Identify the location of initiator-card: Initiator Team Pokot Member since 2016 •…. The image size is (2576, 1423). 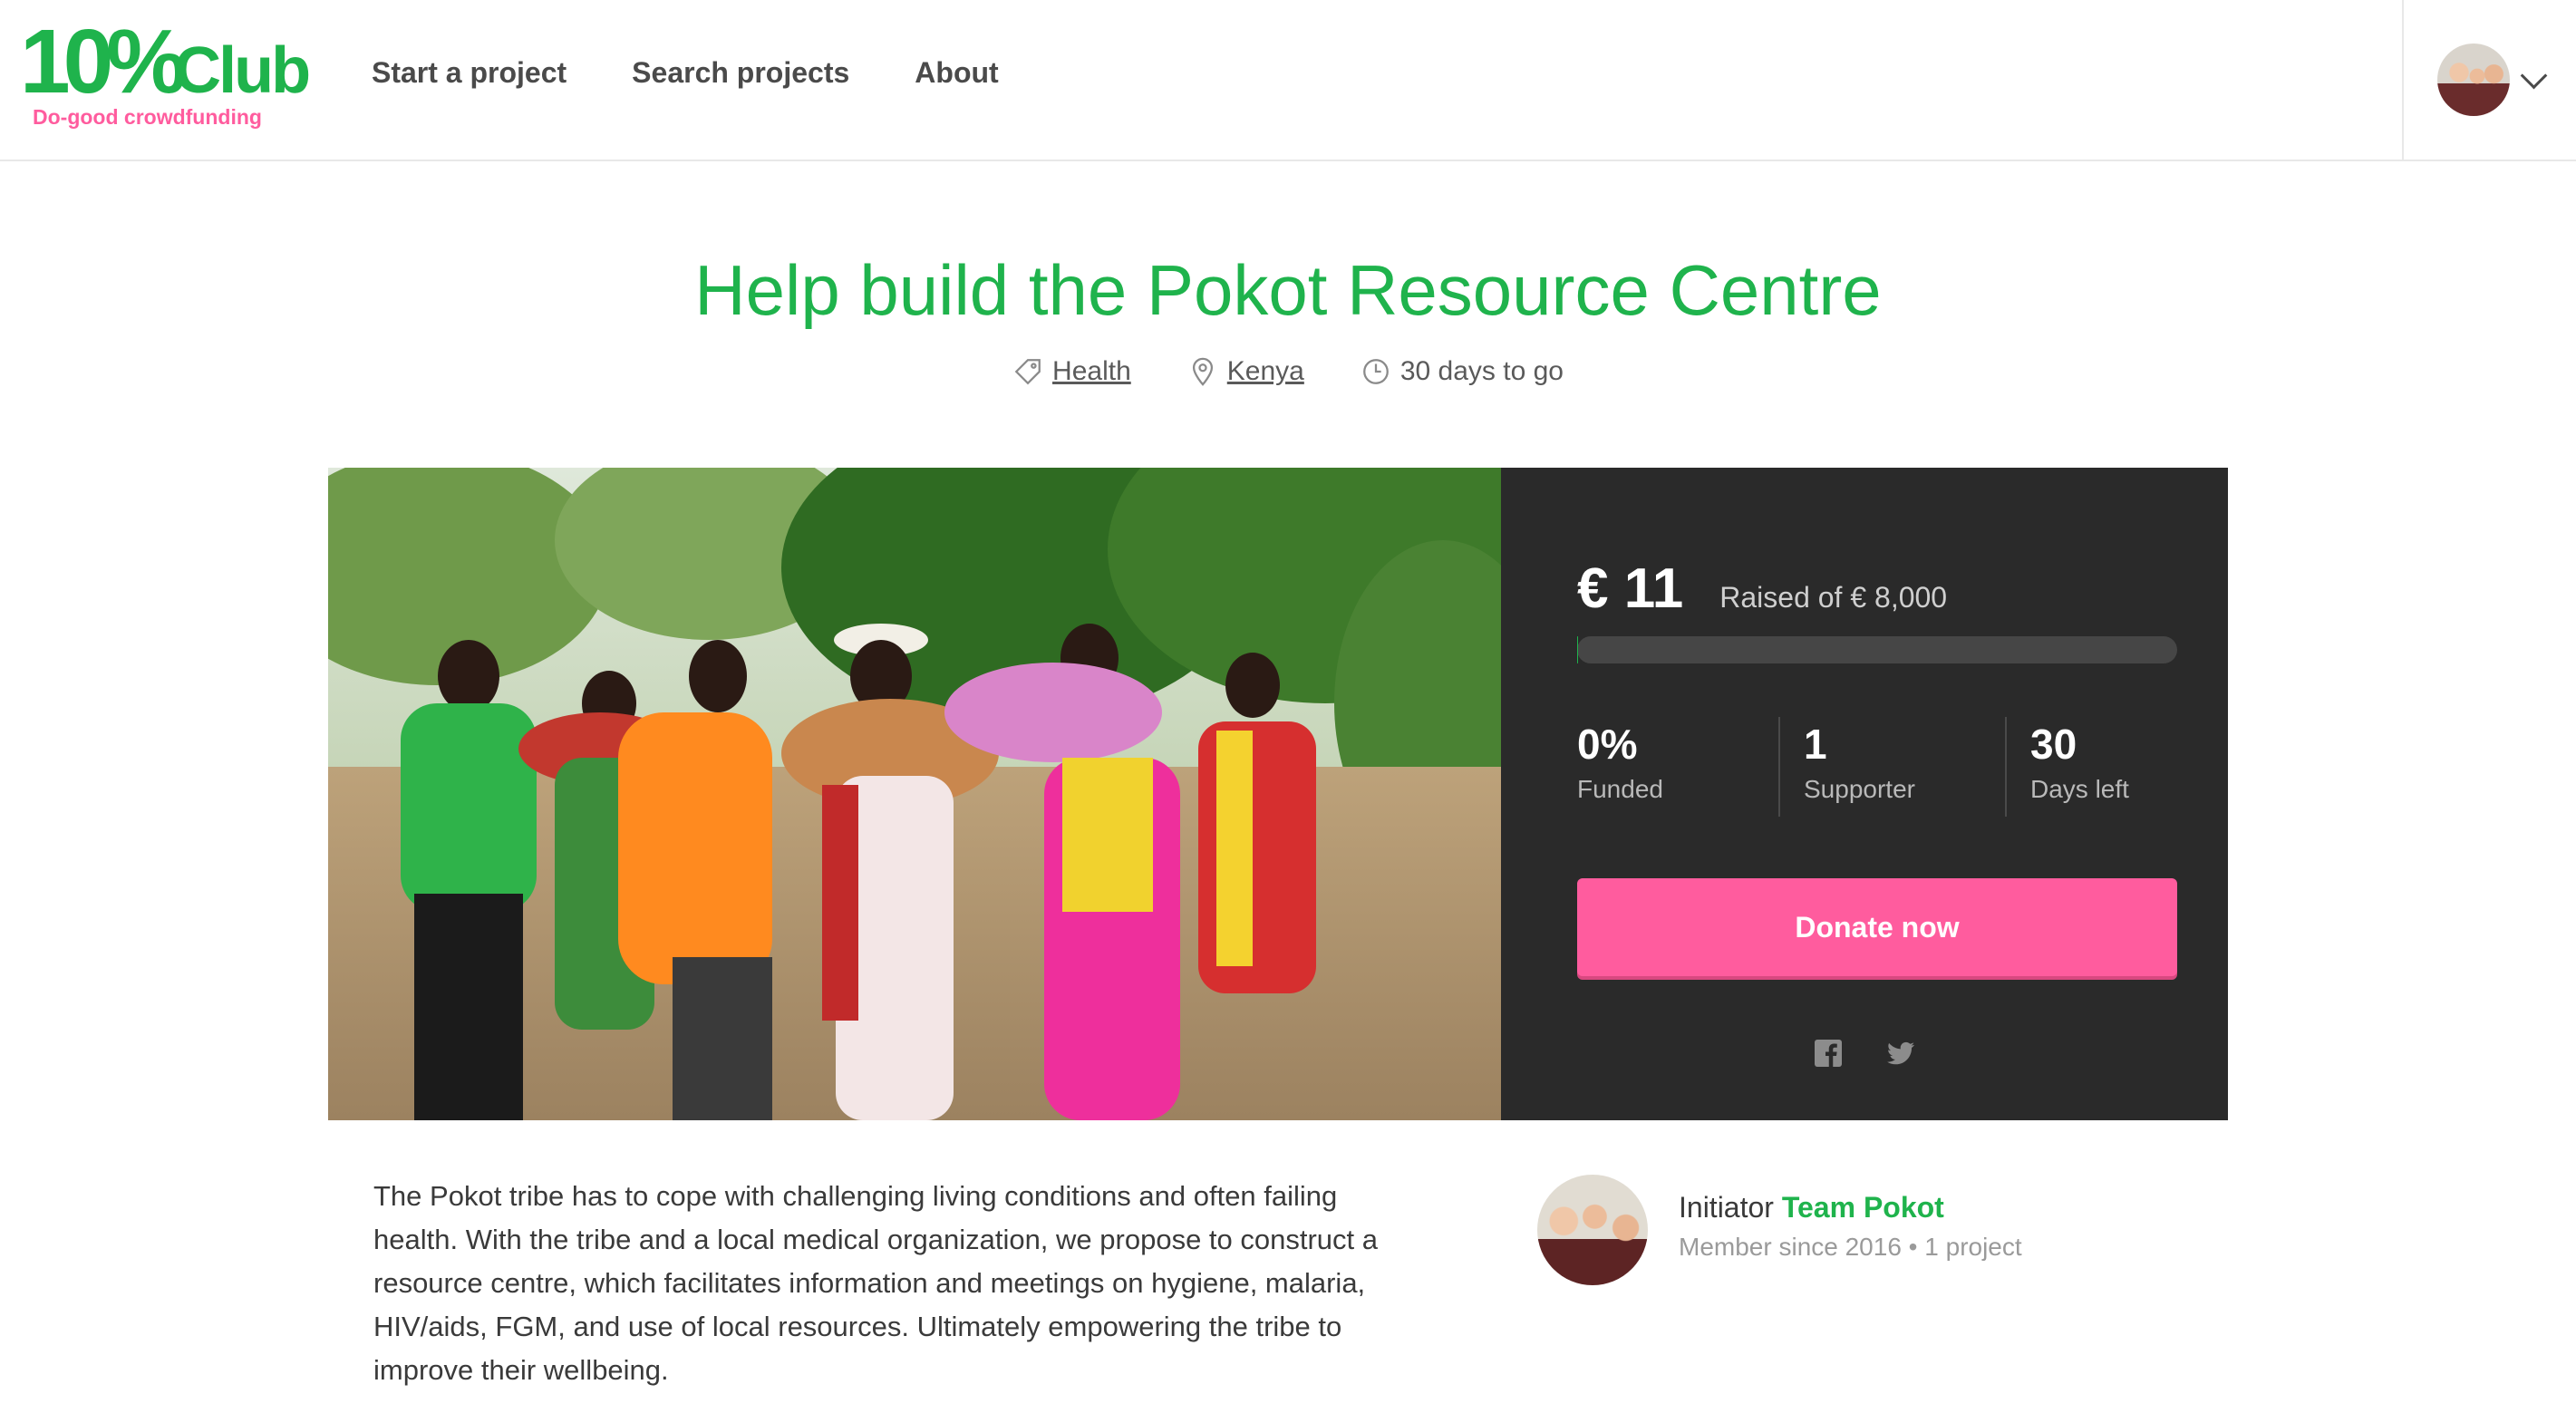
(1779, 1230).